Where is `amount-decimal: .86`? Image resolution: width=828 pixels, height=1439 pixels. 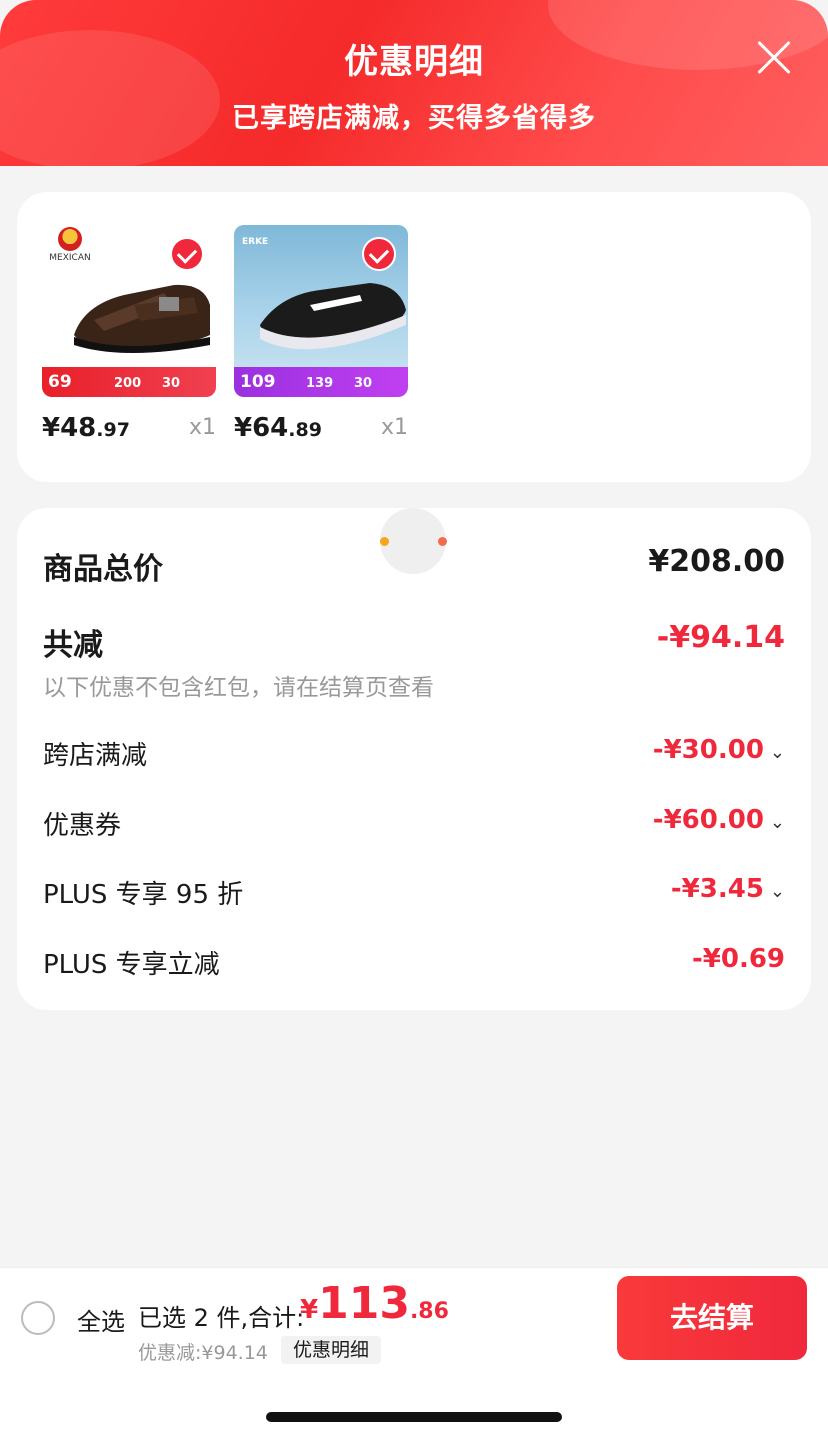
amount-decimal: .86 is located at coordinates (429, 1311).